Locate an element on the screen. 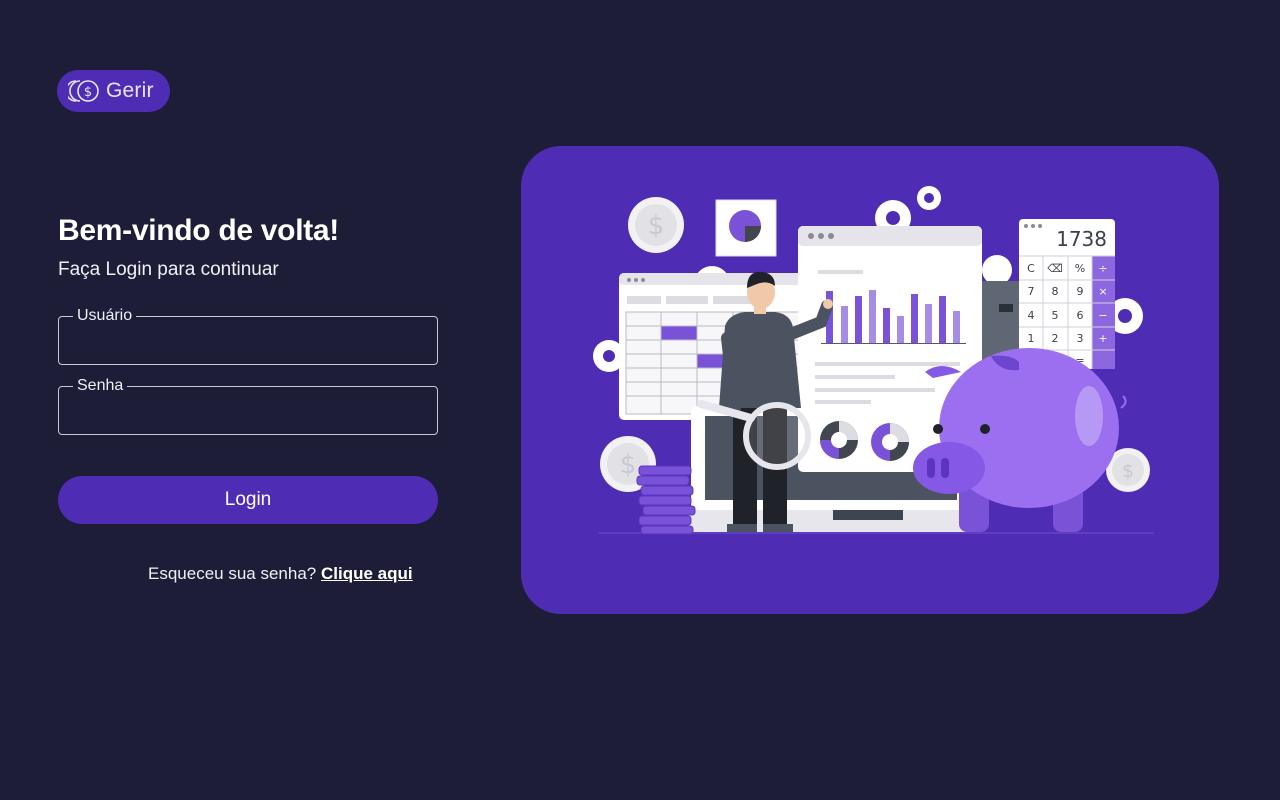  calculator-key: 4 is located at coordinates (1031, 315).